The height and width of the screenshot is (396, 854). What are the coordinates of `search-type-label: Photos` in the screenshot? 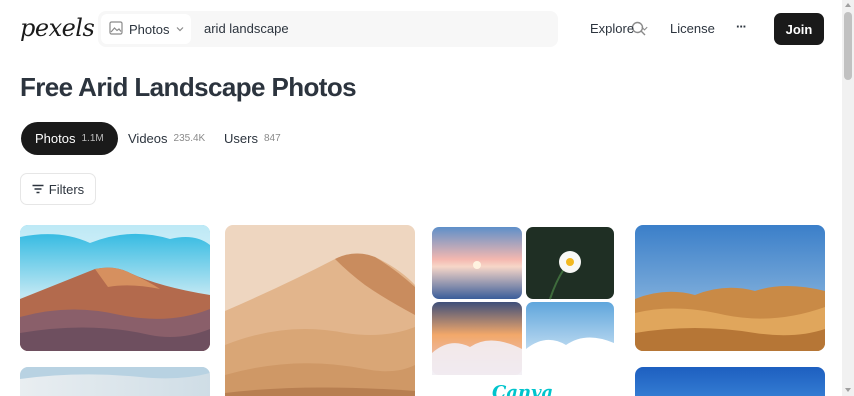 It's located at (149, 29).